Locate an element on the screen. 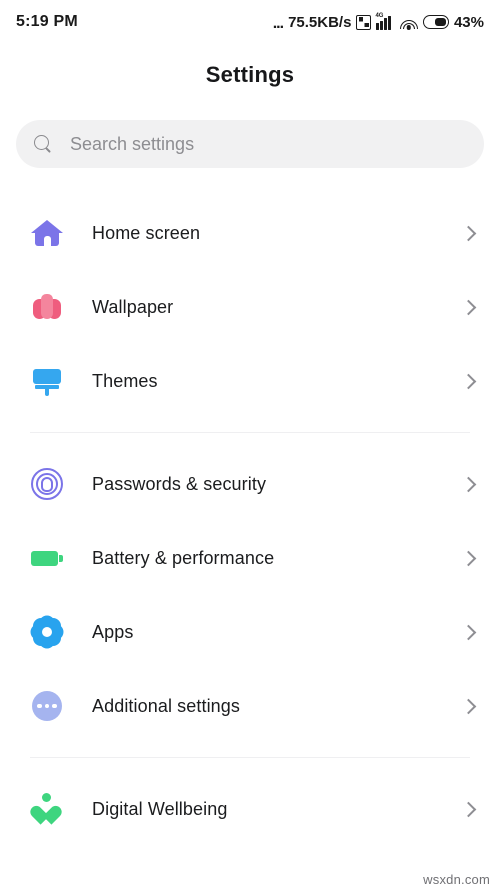 Image resolution: width=500 pixels, height=893 pixels. settings-item-label: Apps is located at coordinates (113, 631).